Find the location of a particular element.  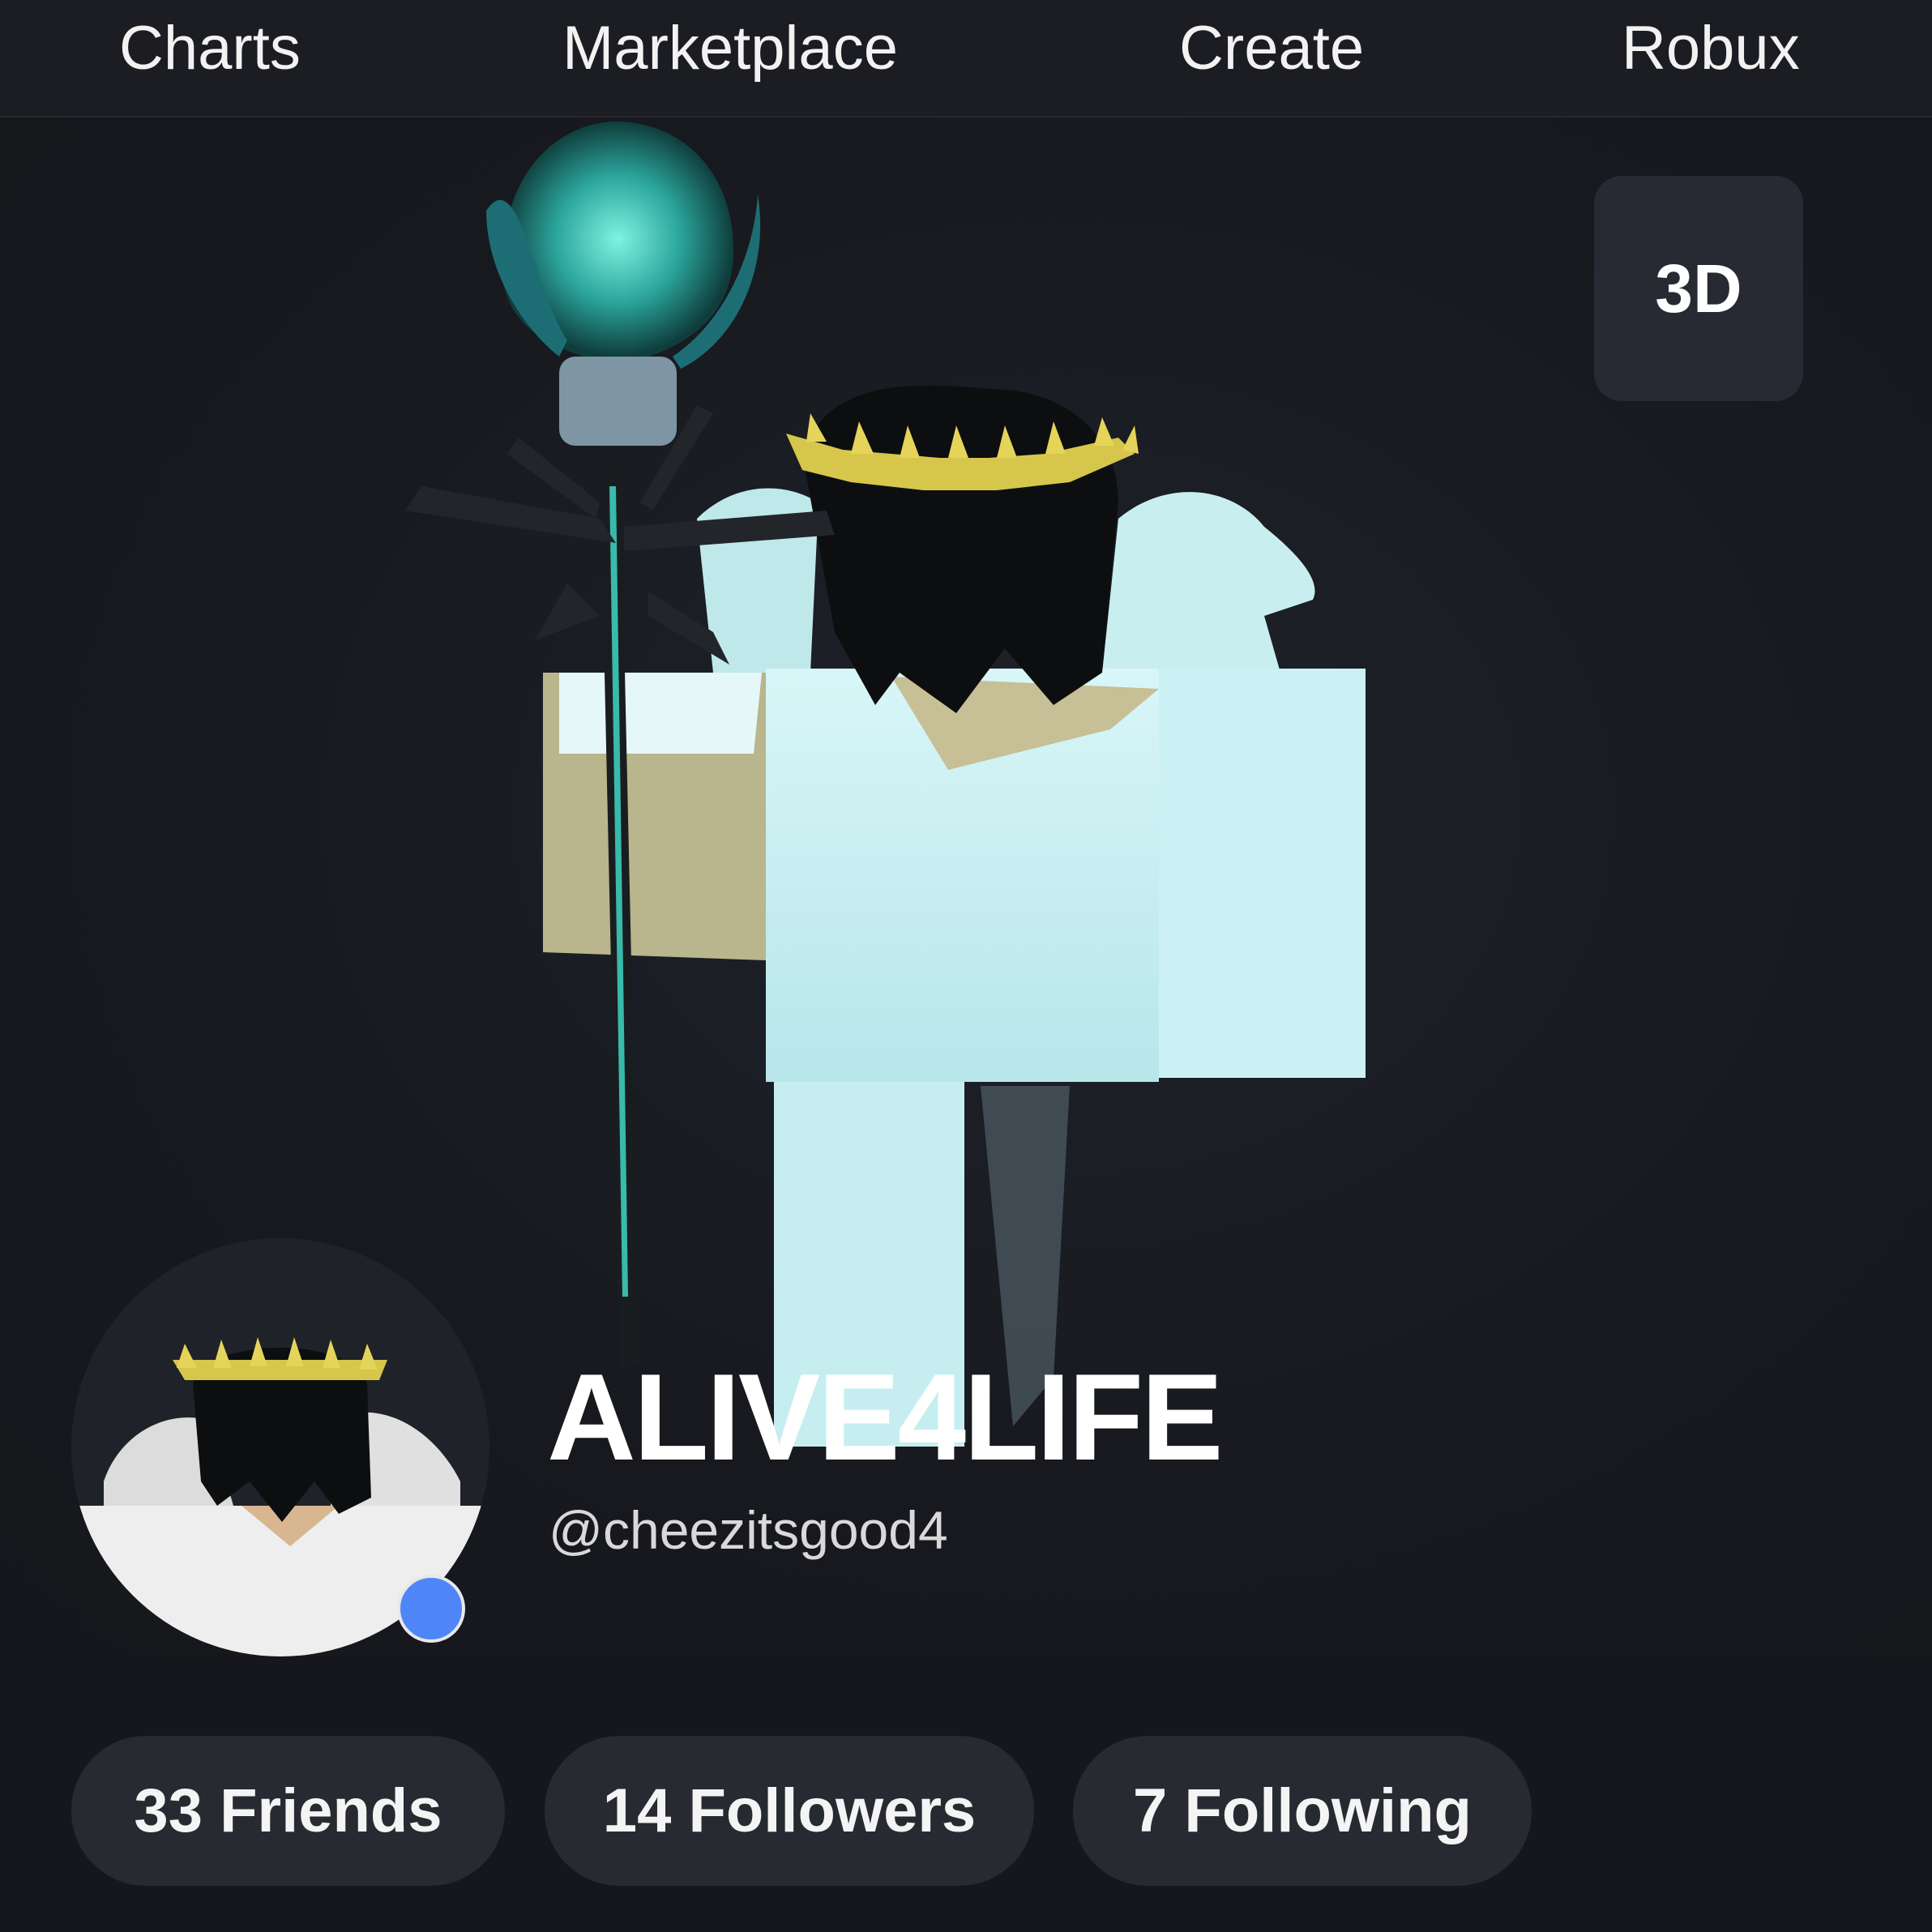

username: @cheezitsgood4 is located at coordinates (748, 1530).